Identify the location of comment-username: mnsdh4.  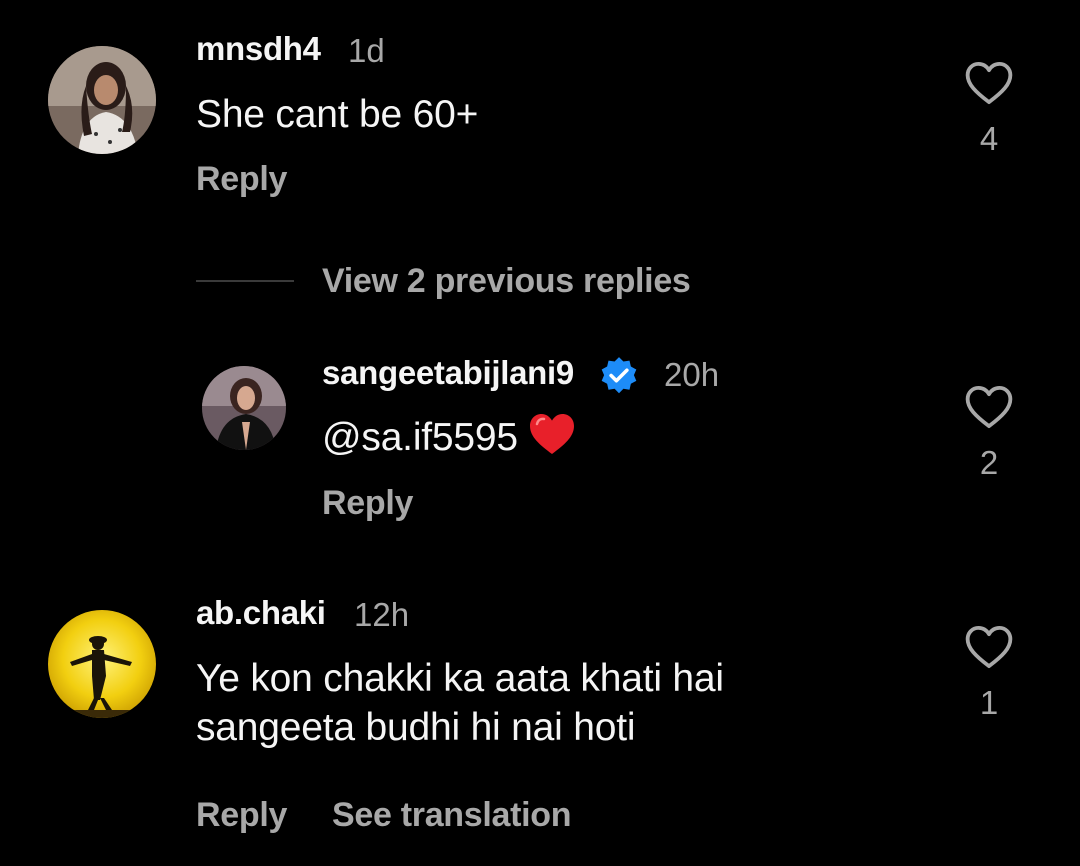
(258, 49).